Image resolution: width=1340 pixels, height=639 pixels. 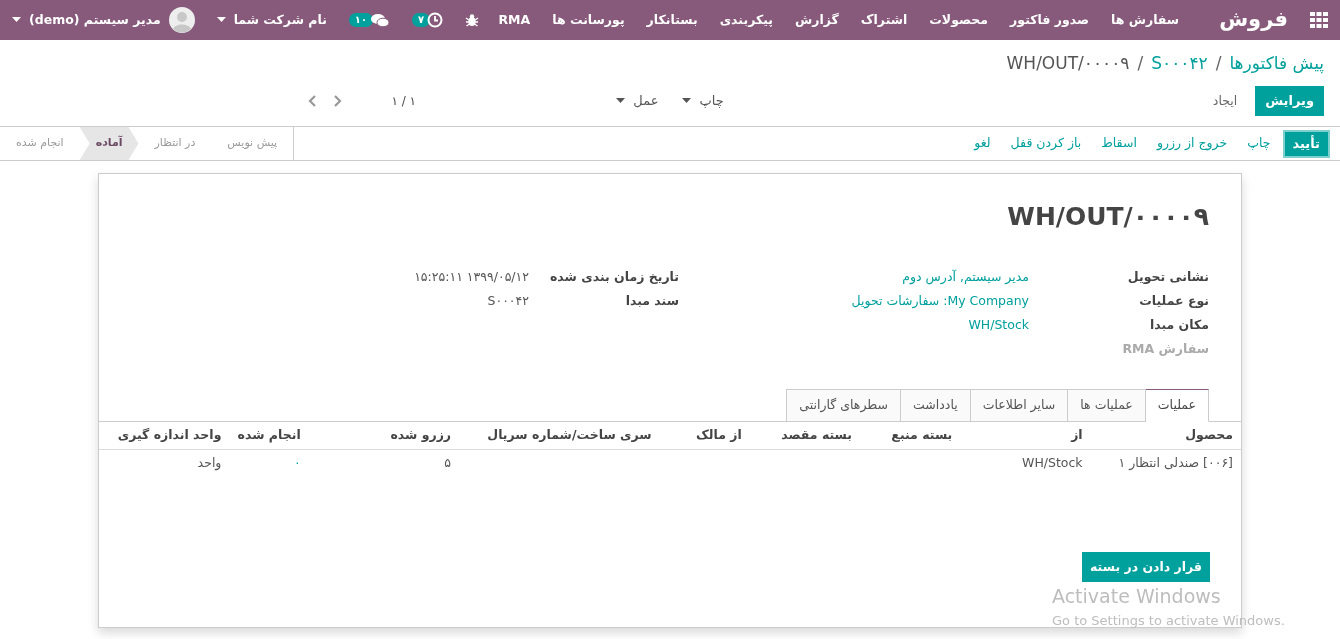 What do you see at coordinates (940, 301) in the screenshot?
I see `field-value: My Company: سفارشات تحویل` at bounding box center [940, 301].